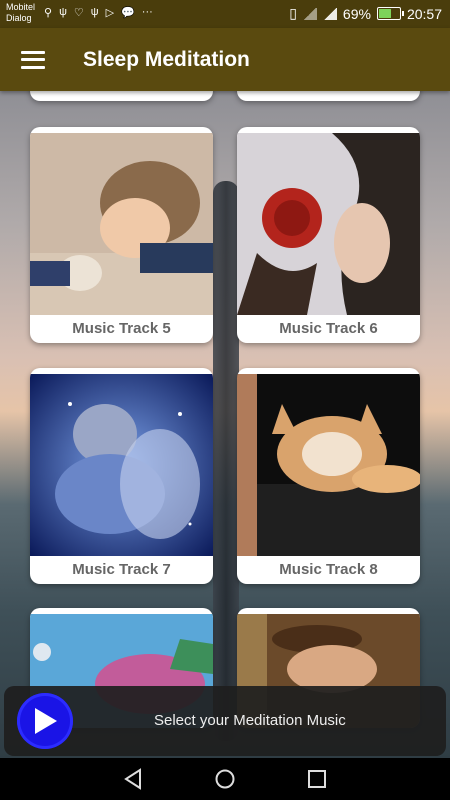  Describe the element at coordinates (250, 720) in the screenshot. I see `player-prompt: Select your Meditation Music` at that location.